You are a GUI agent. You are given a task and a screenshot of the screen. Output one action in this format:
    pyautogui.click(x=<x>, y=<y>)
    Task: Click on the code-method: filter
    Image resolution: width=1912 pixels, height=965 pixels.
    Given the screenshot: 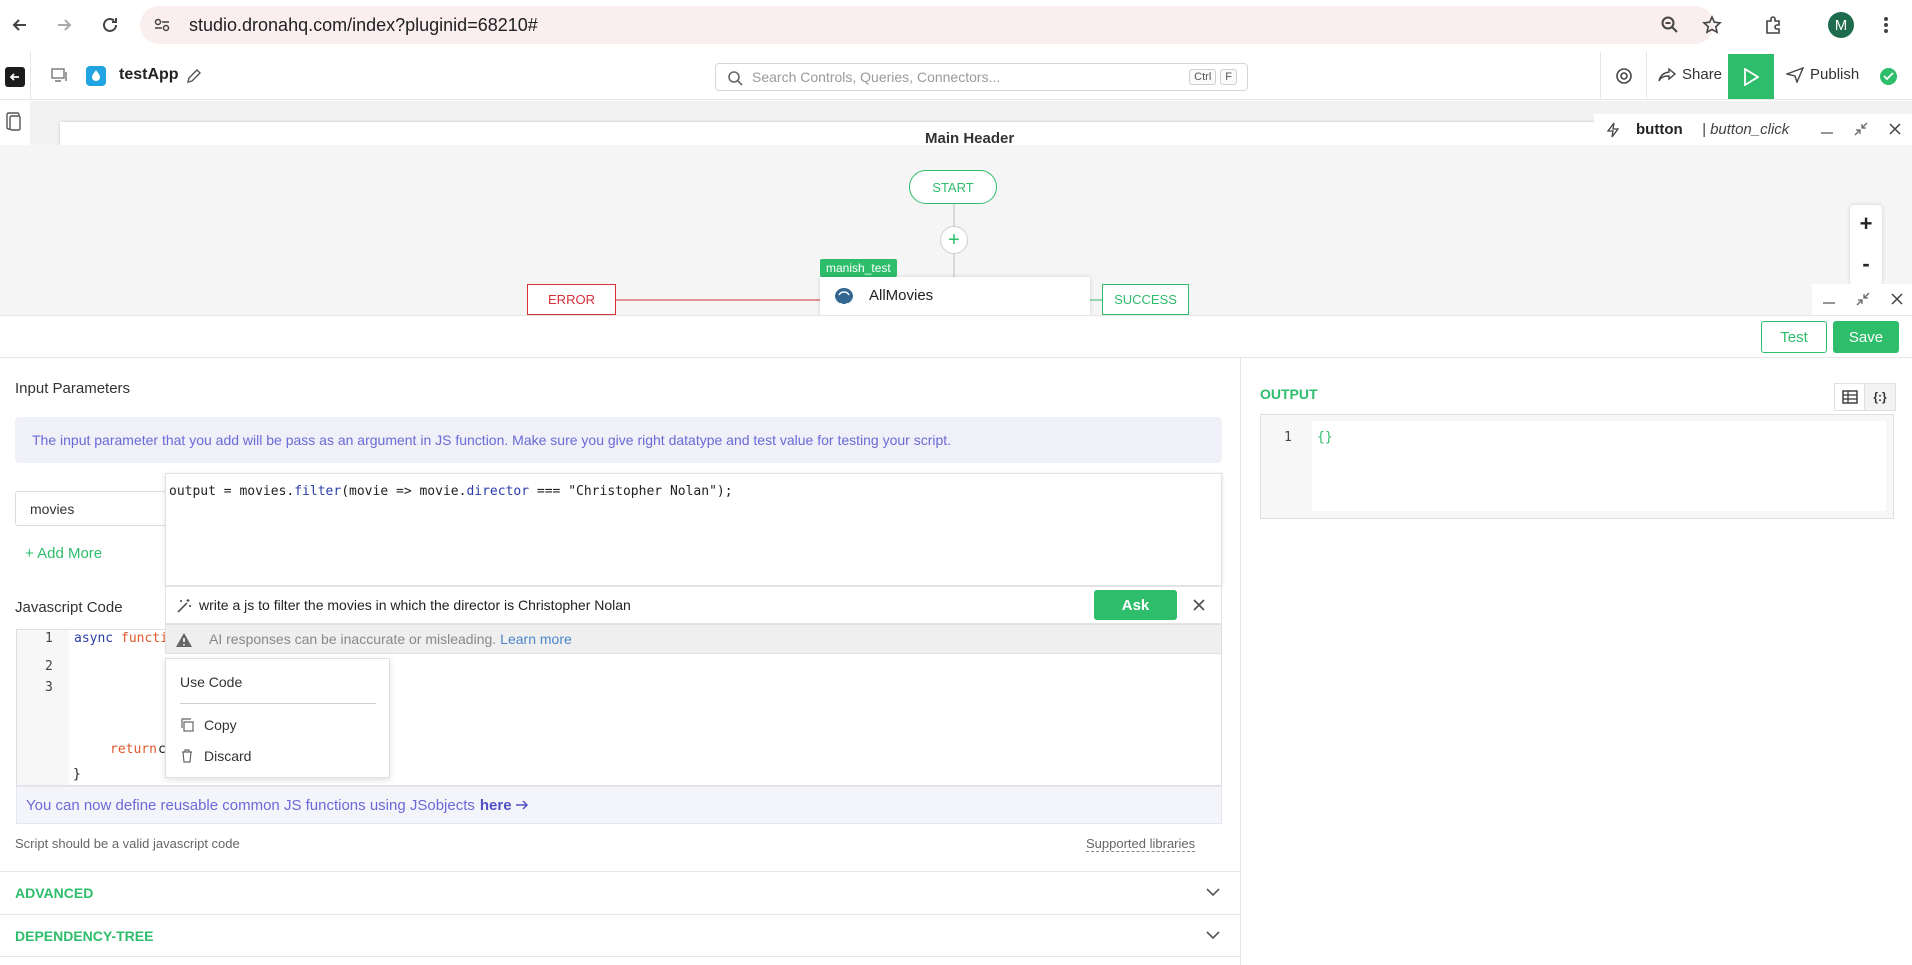 What is the action you would take?
    pyautogui.click(x=318, y=491)
    